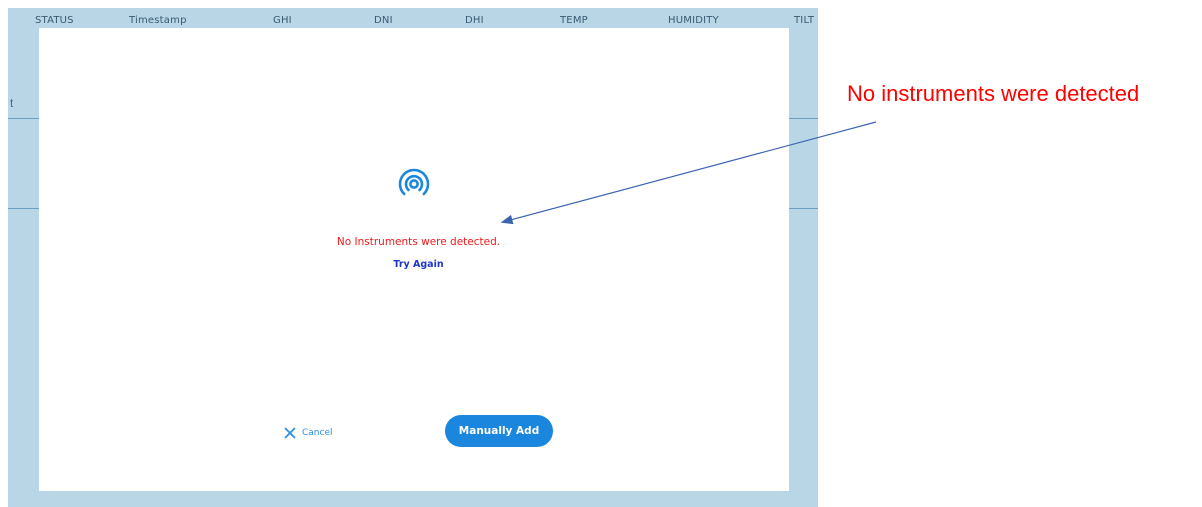 This screenshot has height=507, width=1202. Describe the element at coordinates (282, 20) in the screenshot. I see `column-header-ghi: GHI` at that location.